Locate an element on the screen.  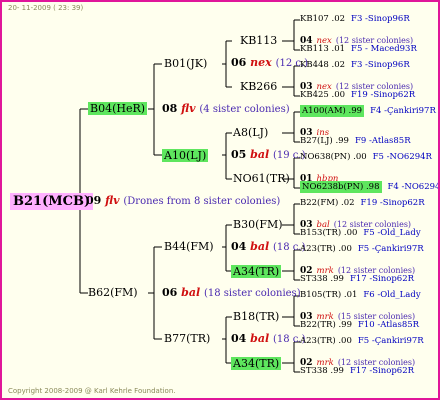
gen4-top-6-ref: F5 -Çankiri97R is located at coordinates (390, 249).